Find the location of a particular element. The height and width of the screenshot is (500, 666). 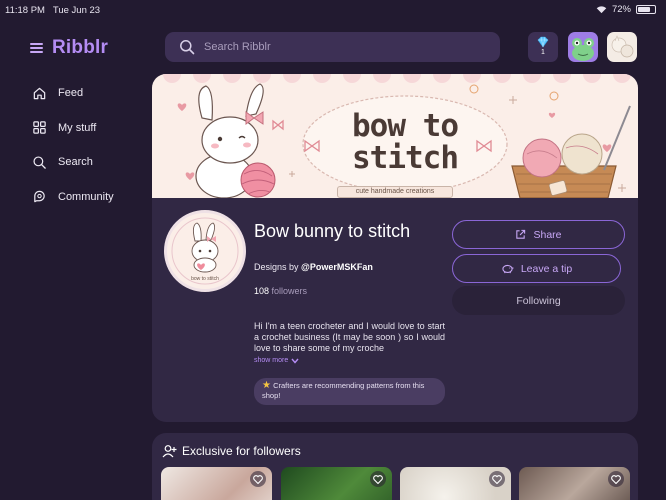

sidebar-item-label: Feed is located at coordinates (71, 93).